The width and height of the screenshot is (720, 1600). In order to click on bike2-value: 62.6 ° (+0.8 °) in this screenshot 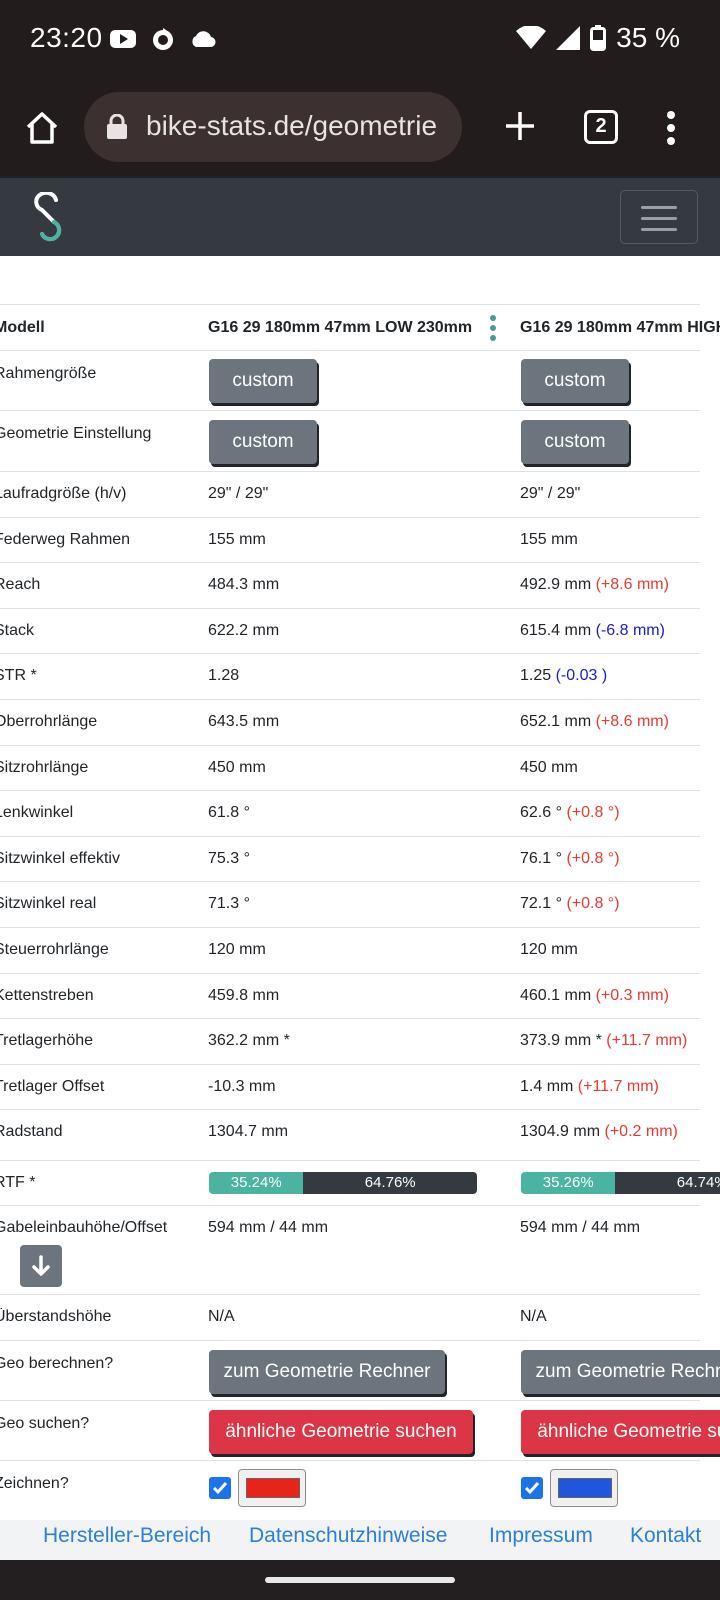, I will do `click(570, 813)`.